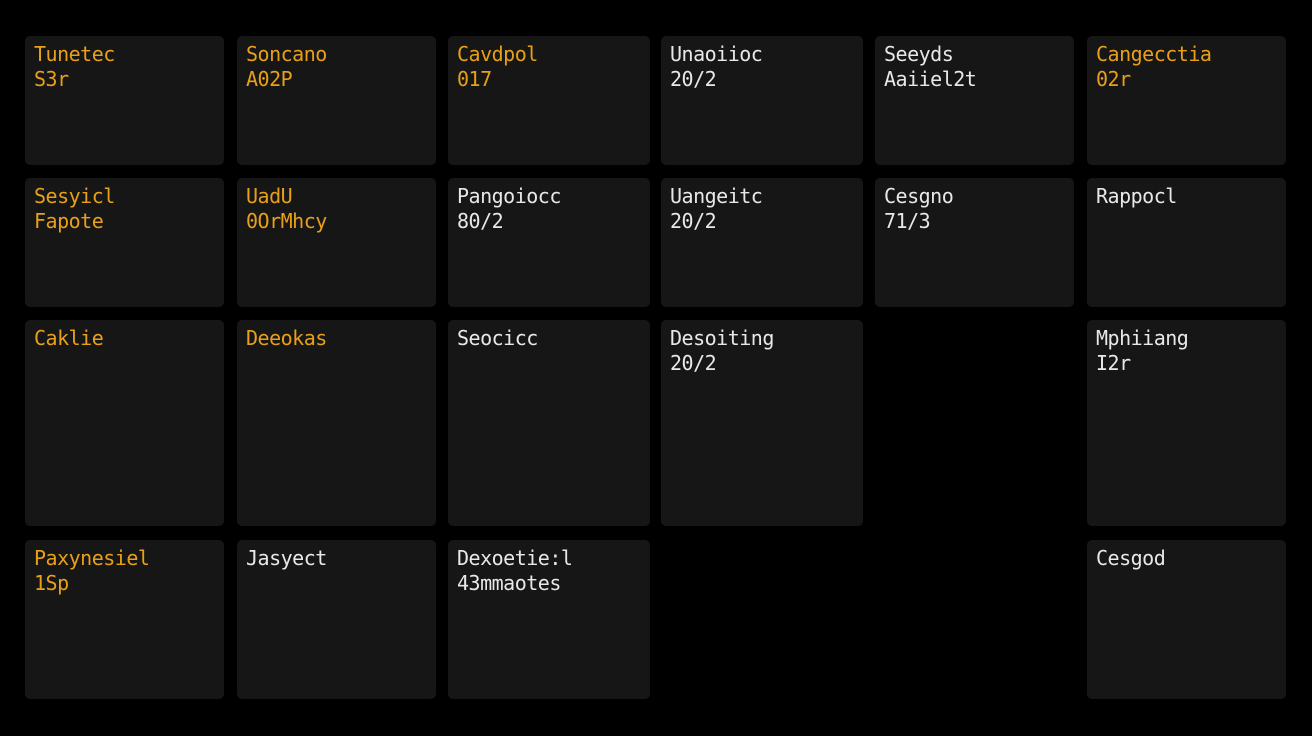 The height and width of the screenshot is (736, 1312). I want to click on tile-15: Seocicc, so click(549, 423).